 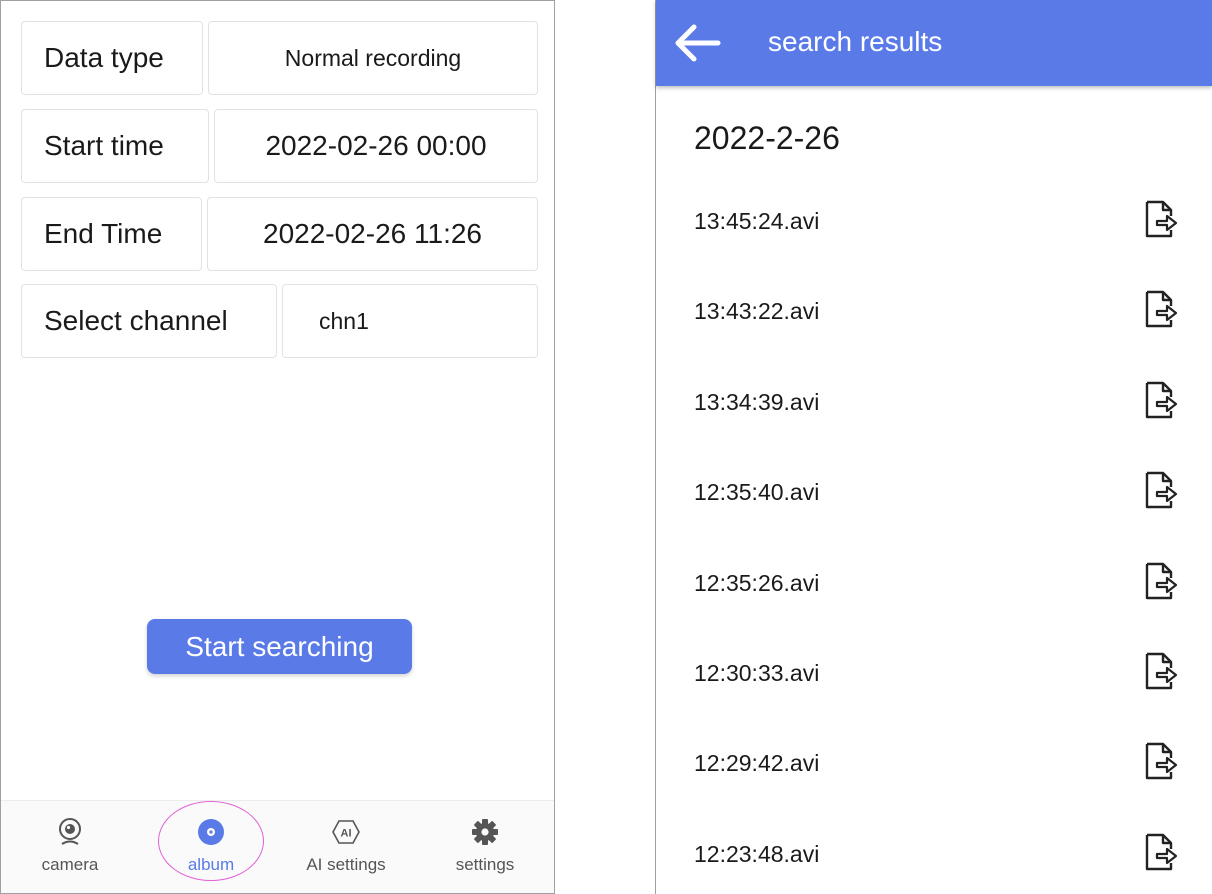 What do you see at coordinates (934, 855) in the screenshot?
I see `file-row: 12:23:48.avi` at bounding box center [934, 855].